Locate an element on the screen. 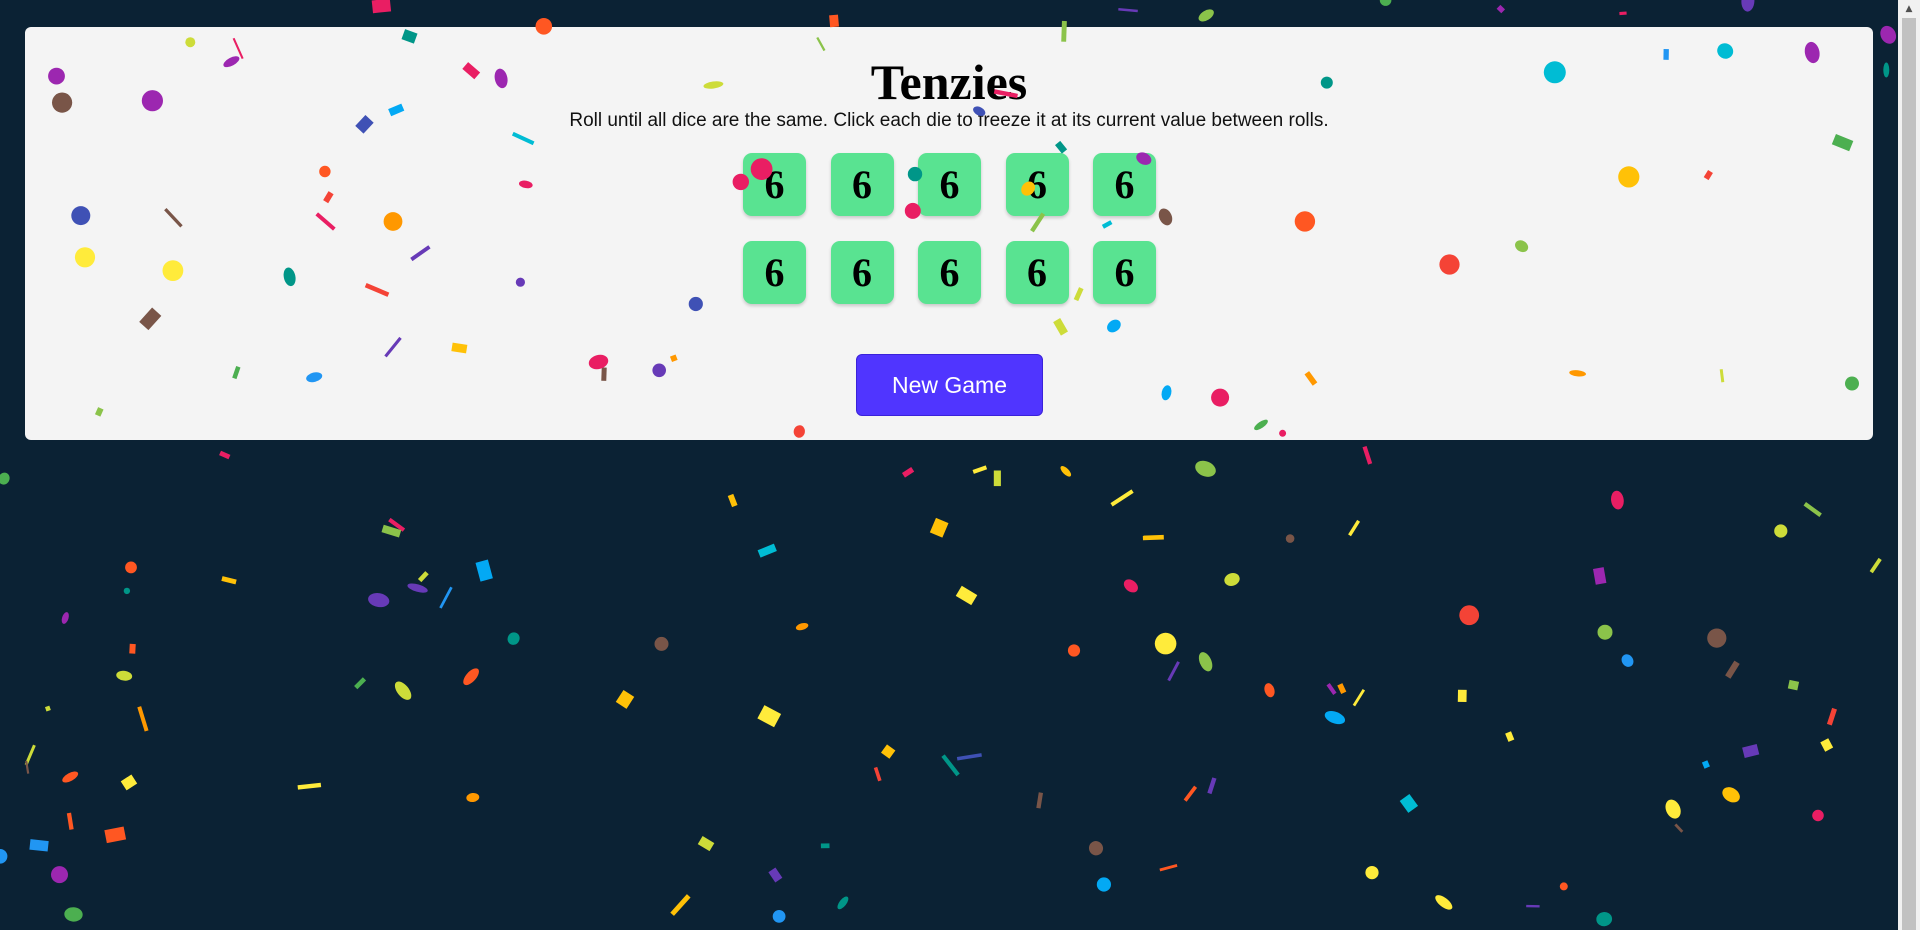 The width and height of the screenshot is (1920, 930). dice-grid: 6 6 6 6 6 6 6 6 6 6 is located at coordinates (949, 228).